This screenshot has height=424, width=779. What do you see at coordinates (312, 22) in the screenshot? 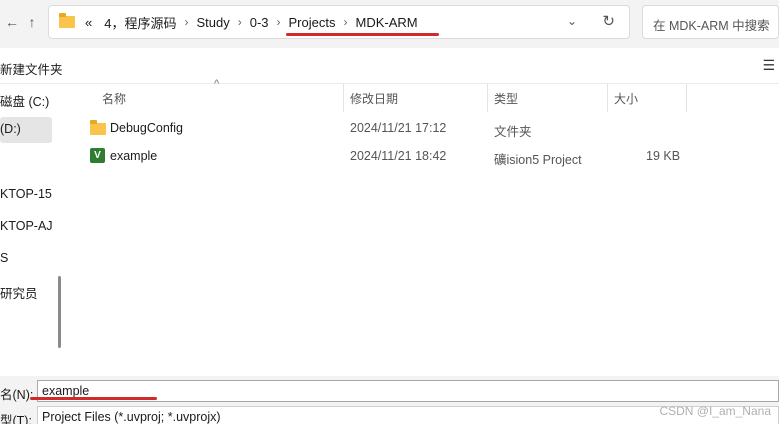
I see `breadcrumb-item: Projects` at bounding box center [312, 22].